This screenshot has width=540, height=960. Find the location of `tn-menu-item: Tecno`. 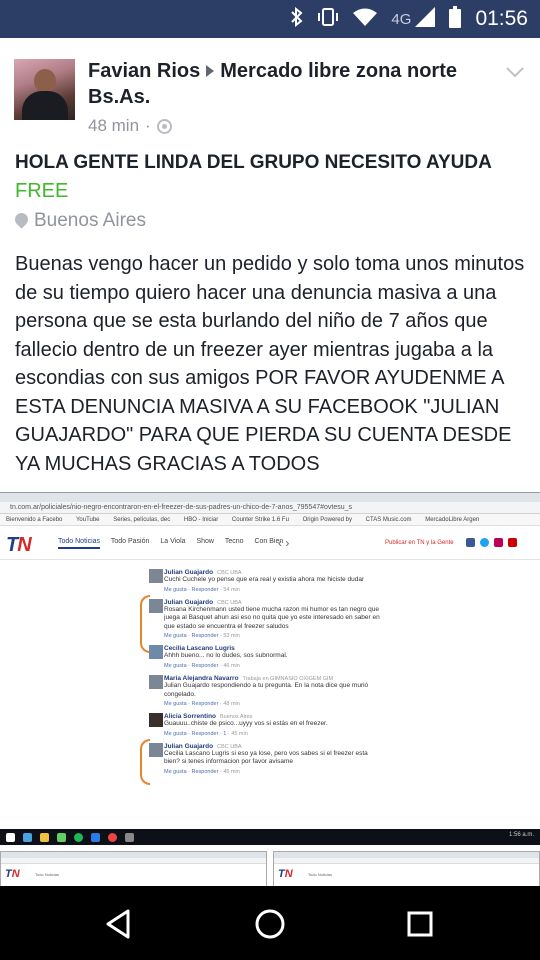

tn-menu-item: Tecno is located at coordinates (234, 541).